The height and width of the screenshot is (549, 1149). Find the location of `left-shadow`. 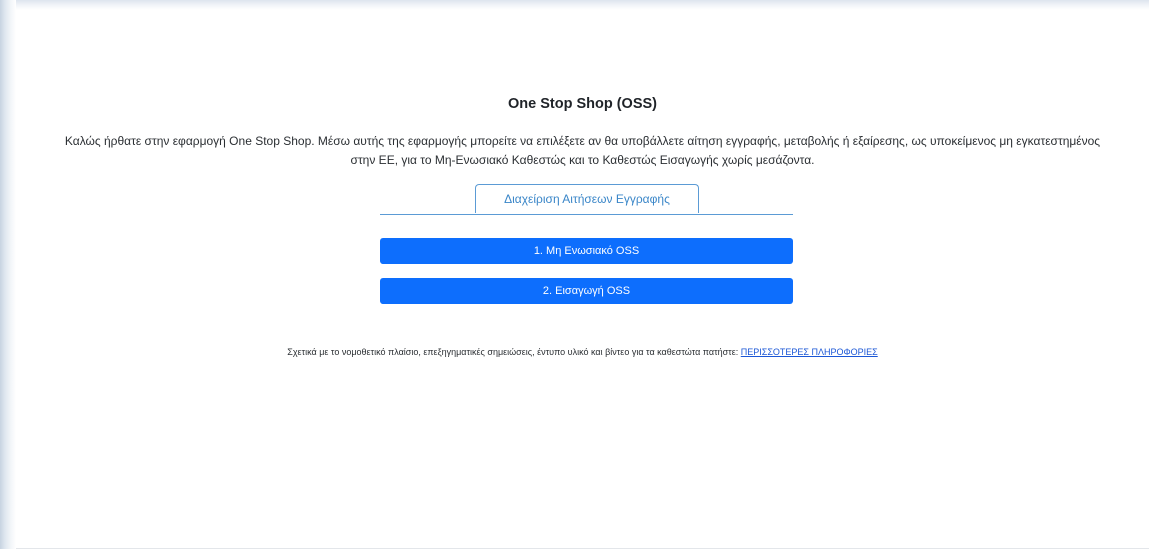

left-shadow is located at coordinates (8, 274).